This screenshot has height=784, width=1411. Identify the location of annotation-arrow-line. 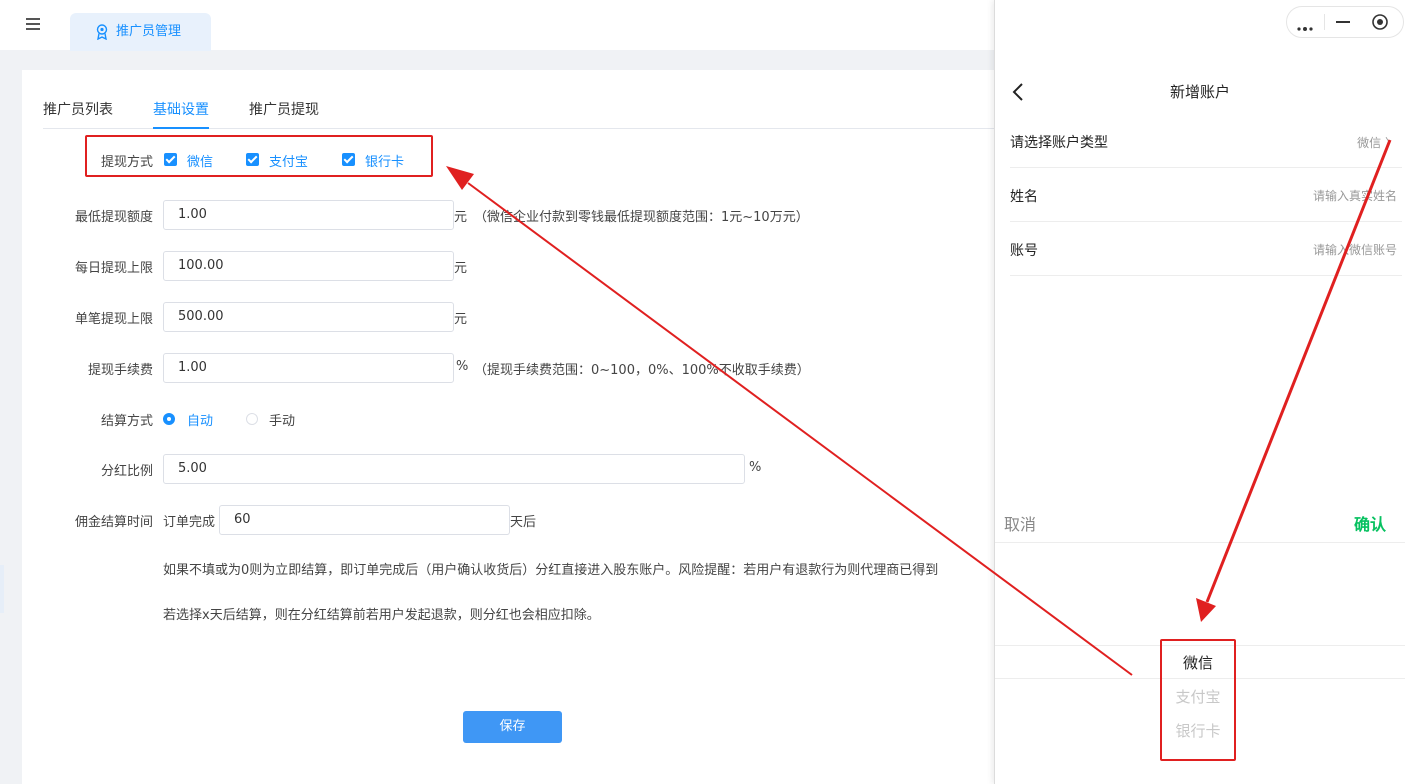
(1298, 371).